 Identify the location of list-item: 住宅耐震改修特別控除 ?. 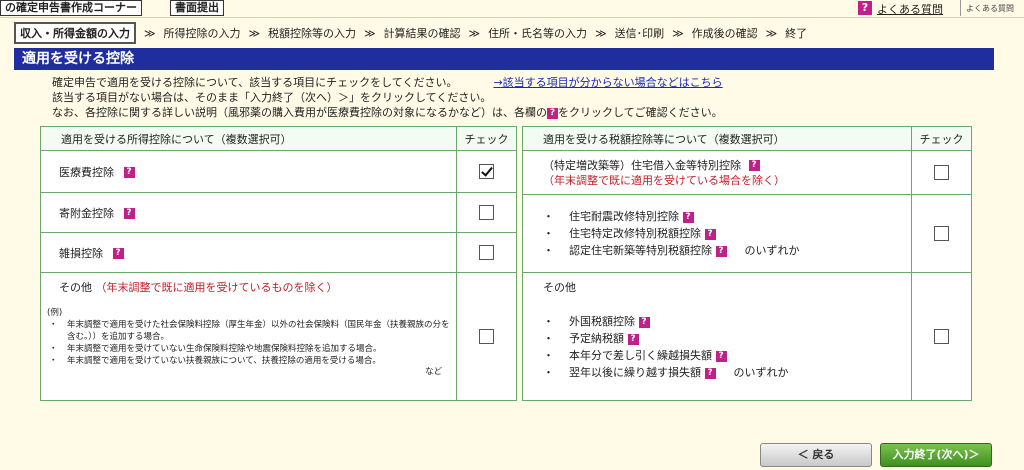
(727, 216).